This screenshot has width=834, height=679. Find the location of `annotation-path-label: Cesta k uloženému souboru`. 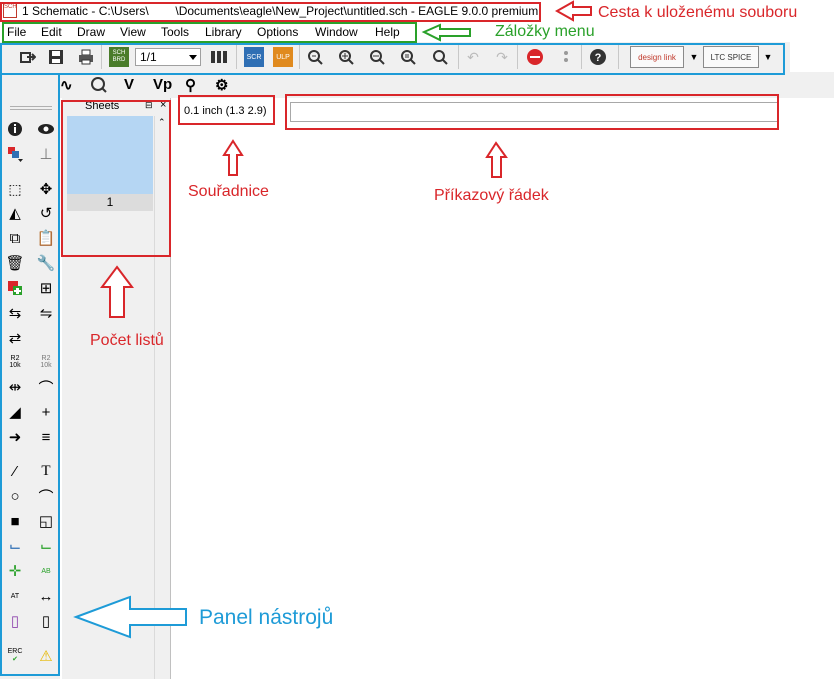

annotation-path-label: Cesta k uloženému souboru is located at coordinates (698, 12).